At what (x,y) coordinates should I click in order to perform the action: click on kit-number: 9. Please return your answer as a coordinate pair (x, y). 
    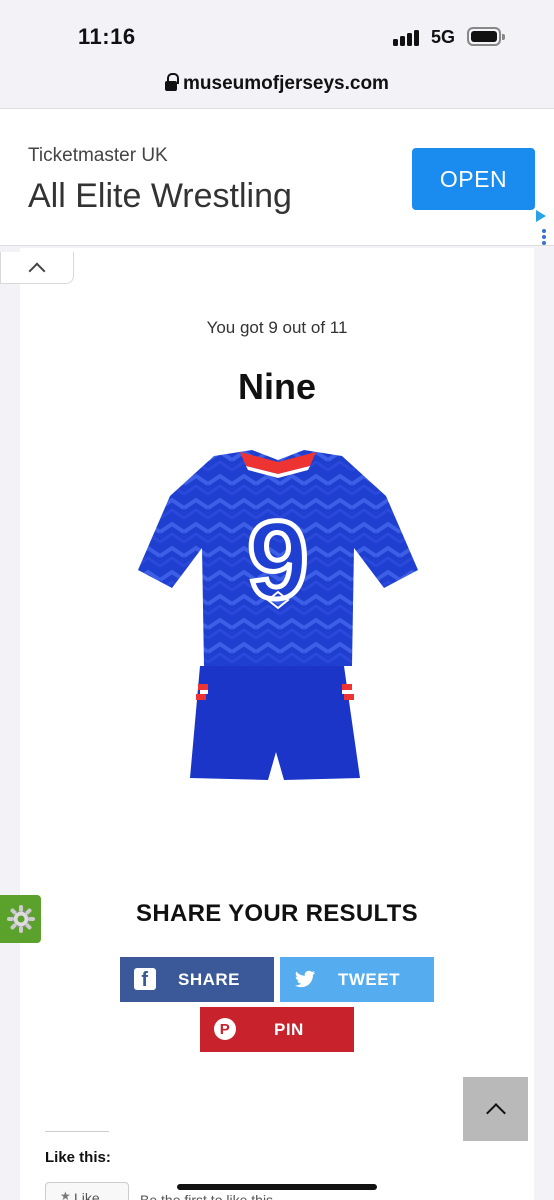
    Looking at the image, I should click on (277, 560).